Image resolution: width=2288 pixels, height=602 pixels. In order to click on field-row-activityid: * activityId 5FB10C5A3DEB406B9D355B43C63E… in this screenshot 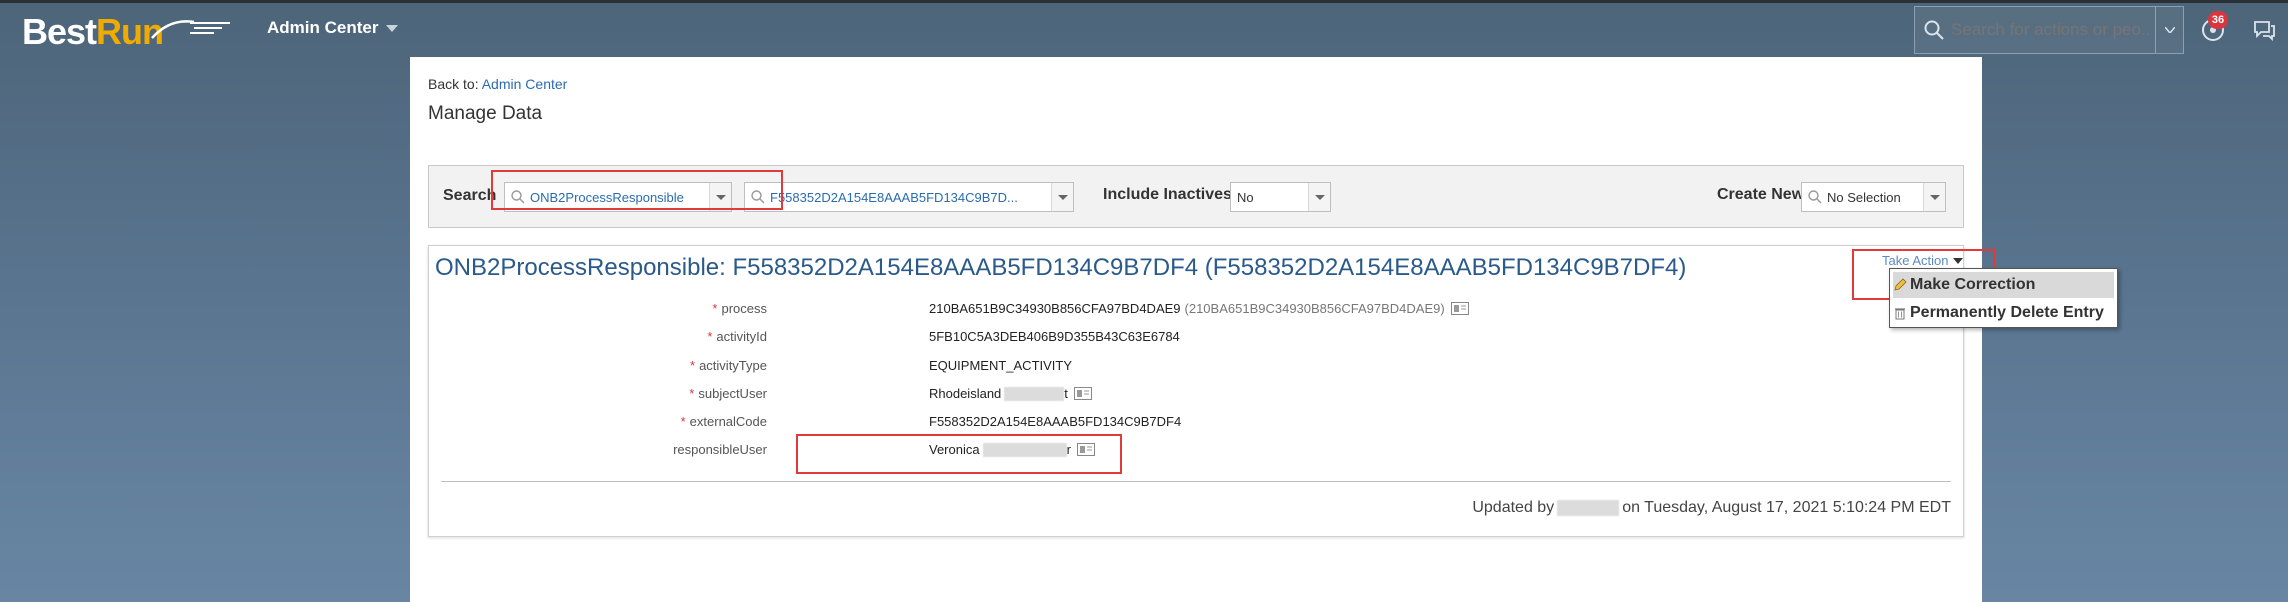, I will do `click(979, 337)`.